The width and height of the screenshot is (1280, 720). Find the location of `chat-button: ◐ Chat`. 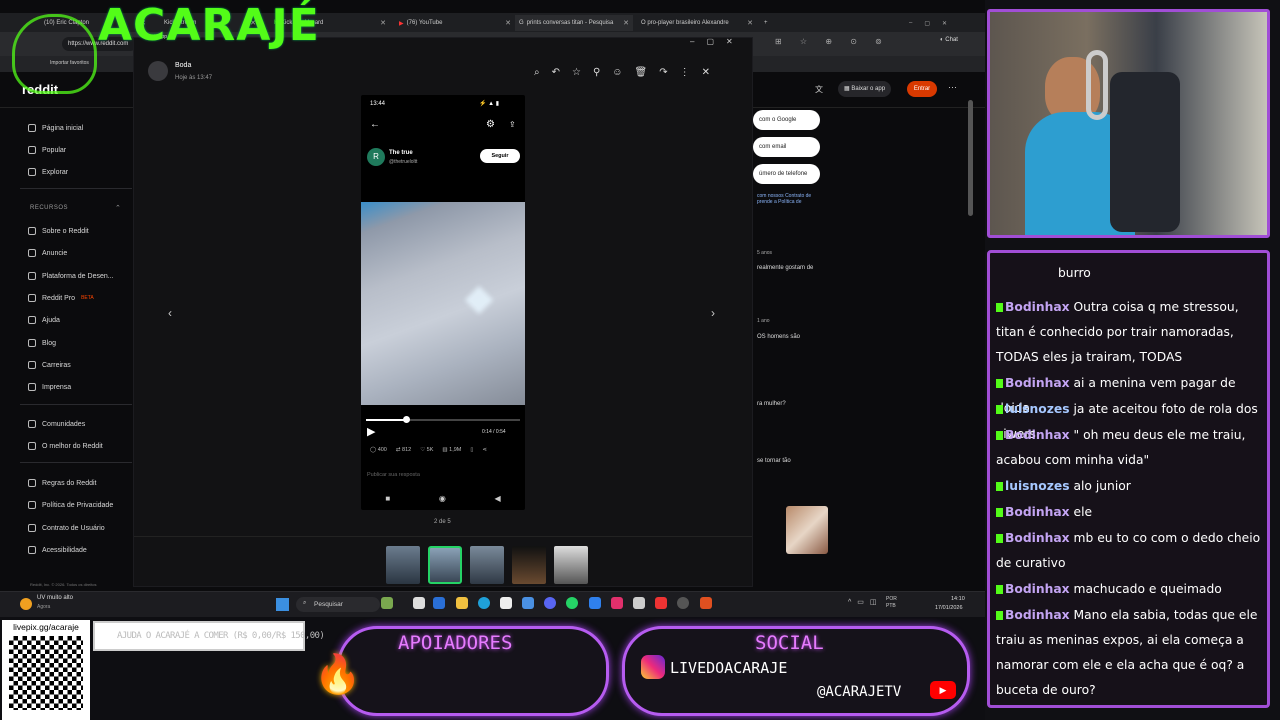

chat-button: ◐ Chat is located at coordinates (949, 40).